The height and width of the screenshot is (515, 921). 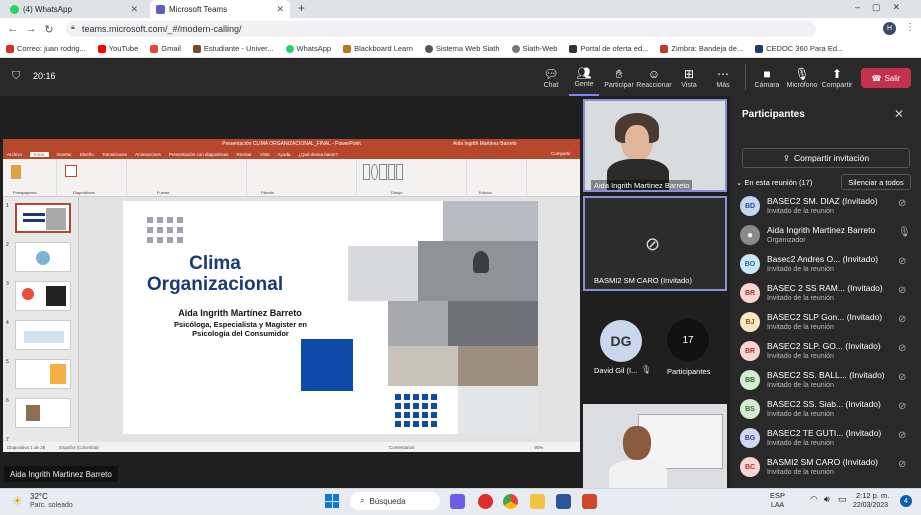 I want to click on tab-whatsapp: (4) WhatsApp ✕, so click(x=74, y=9).